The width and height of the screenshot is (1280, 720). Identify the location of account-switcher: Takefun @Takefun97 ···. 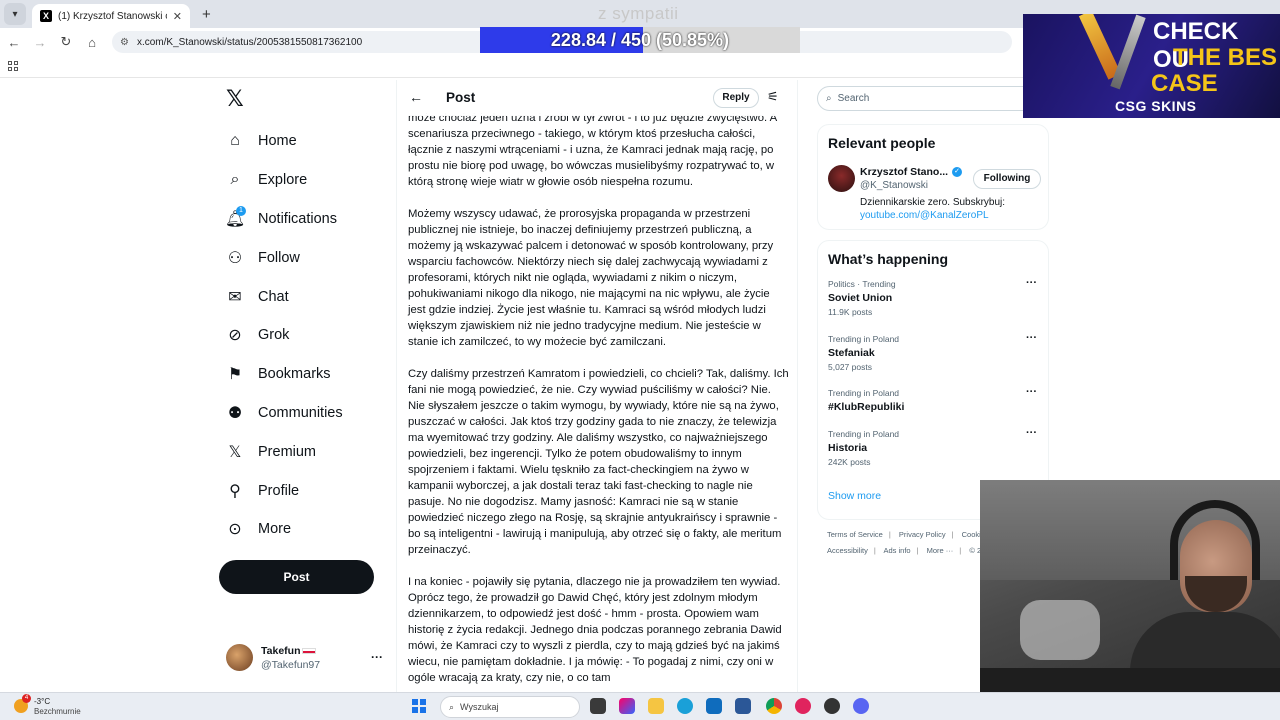
(306, 659).